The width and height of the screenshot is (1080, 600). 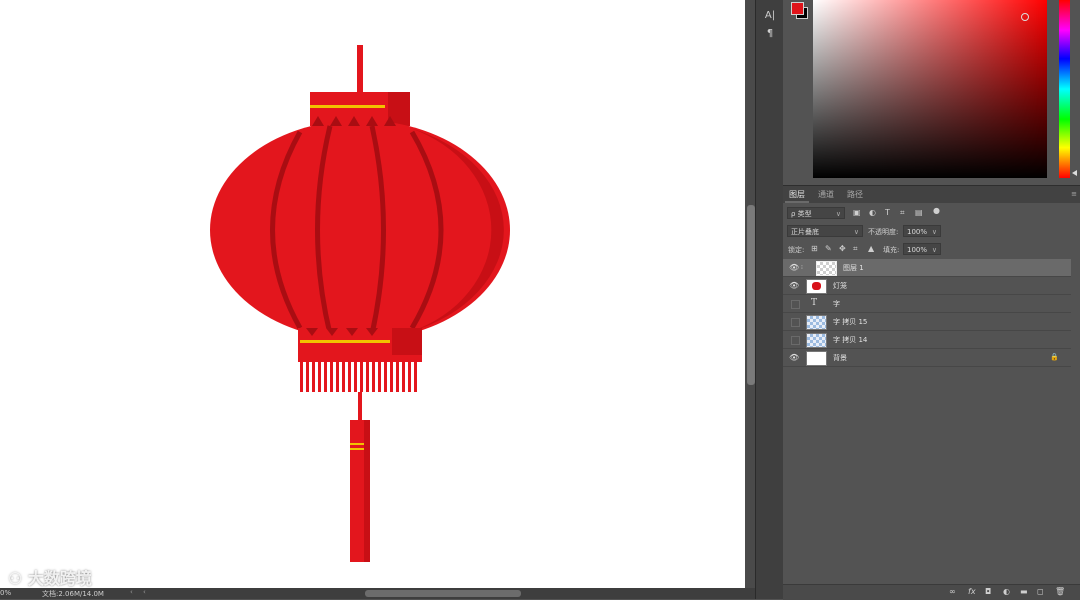 What do you see at coordinates (850, 322) in the screenshot?
I see `layer-name: 字 拷贝 15` at bounding box center [850, 322].